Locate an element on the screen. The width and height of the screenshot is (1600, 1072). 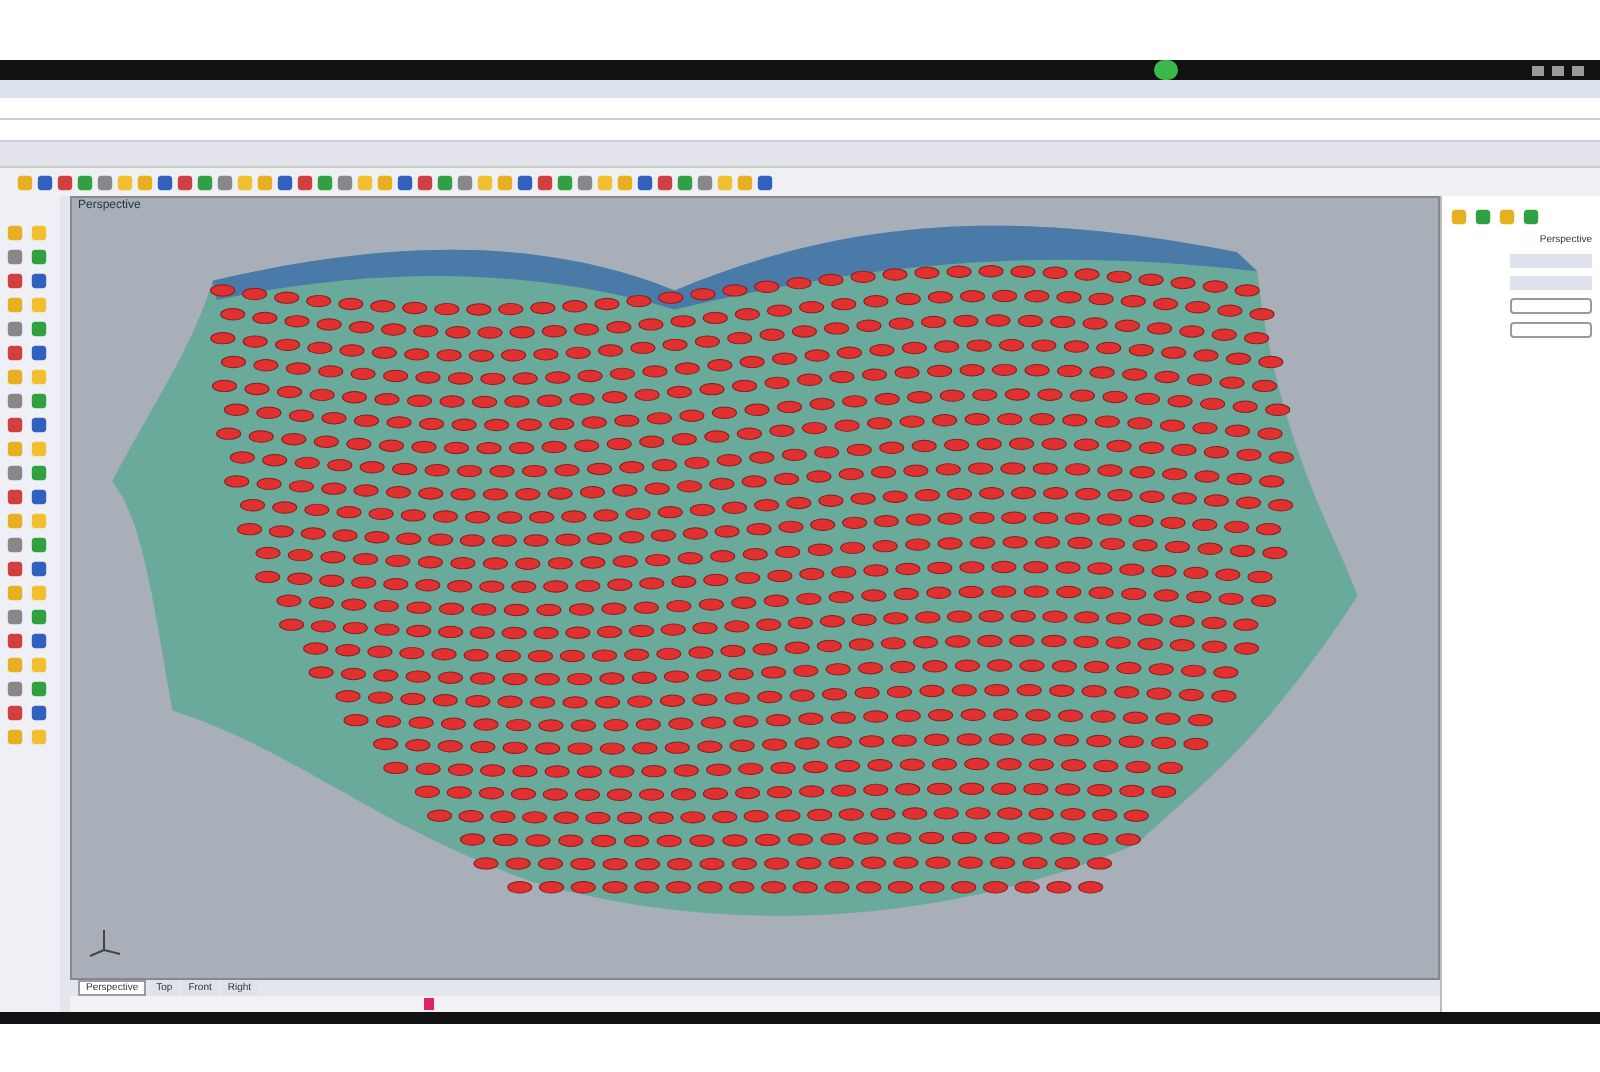
axis-icon is located at coordinates (104, 942).